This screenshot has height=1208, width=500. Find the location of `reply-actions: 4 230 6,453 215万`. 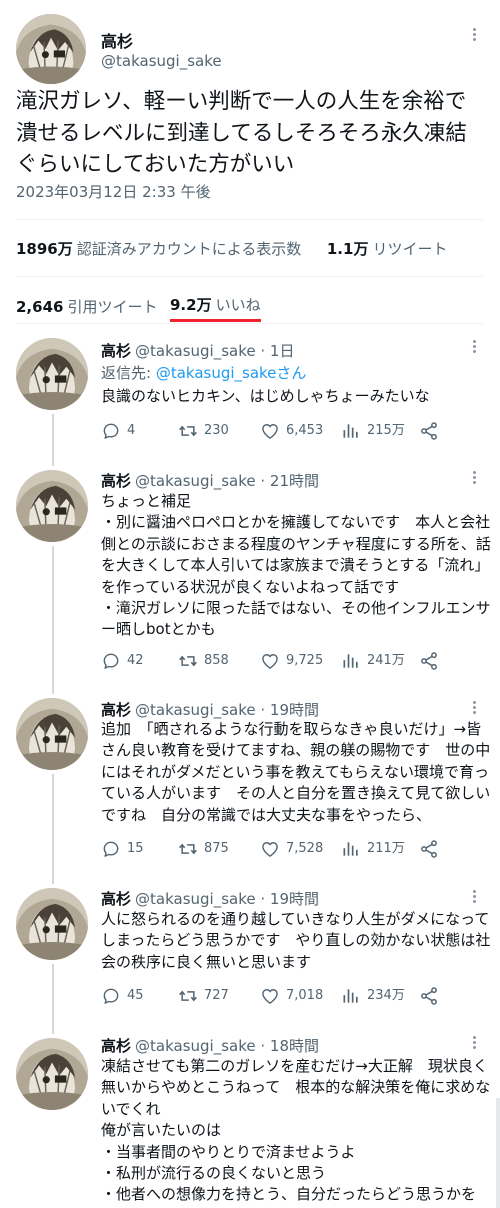

reply-actions: 4 230 6,453 215万 is located at coordinates (281, 431).